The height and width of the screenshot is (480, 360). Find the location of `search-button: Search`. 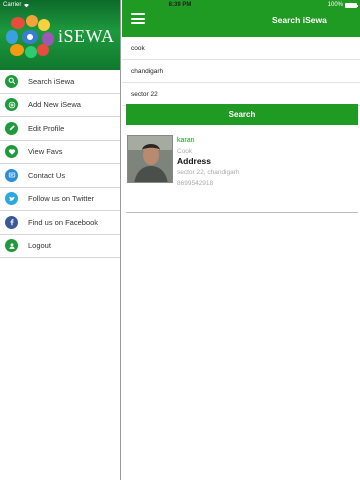

search-button: Search is located at coordinates (242, 114).